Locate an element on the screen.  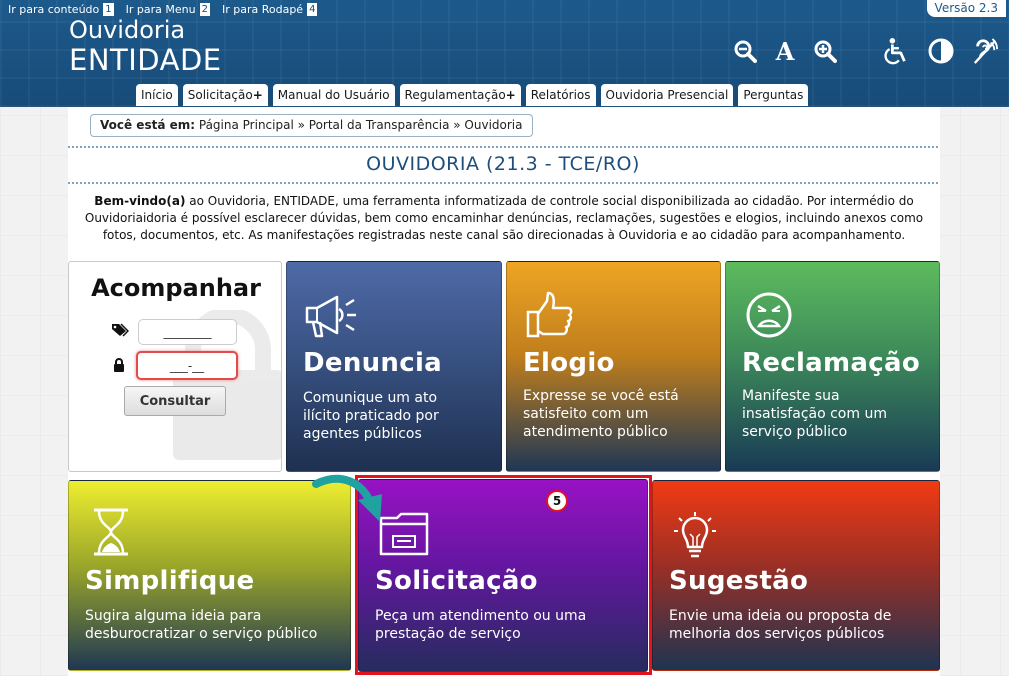
angry-face-icon is located at coordinates (769, 315).